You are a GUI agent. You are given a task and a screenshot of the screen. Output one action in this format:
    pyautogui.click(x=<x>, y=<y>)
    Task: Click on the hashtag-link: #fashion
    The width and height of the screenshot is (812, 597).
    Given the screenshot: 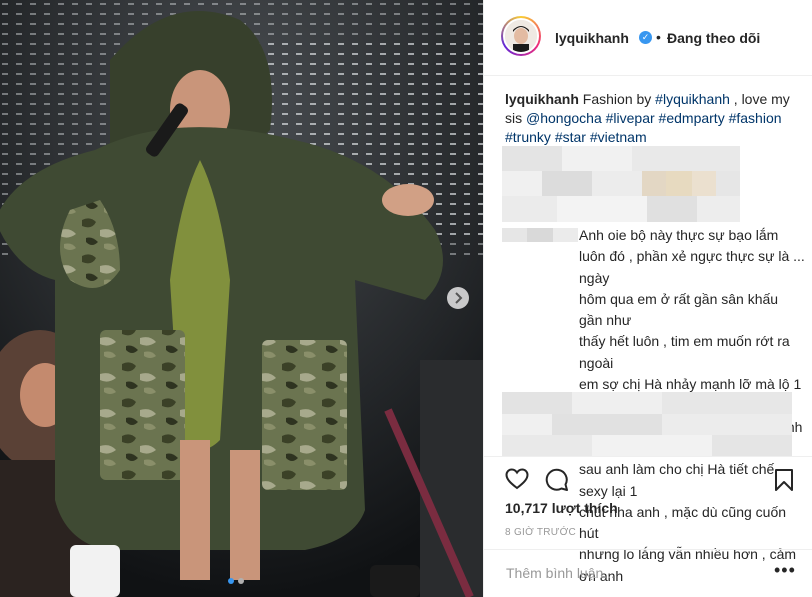 What is the action you would take?
    pyautogui.click(x=755, y=118)
    